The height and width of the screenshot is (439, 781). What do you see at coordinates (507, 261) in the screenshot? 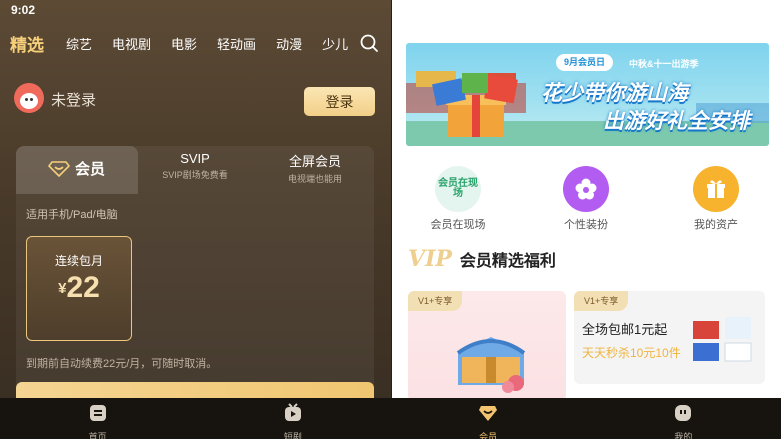
I see `vip-section-title: 会员精选福利` at bounding box center [507, 261].